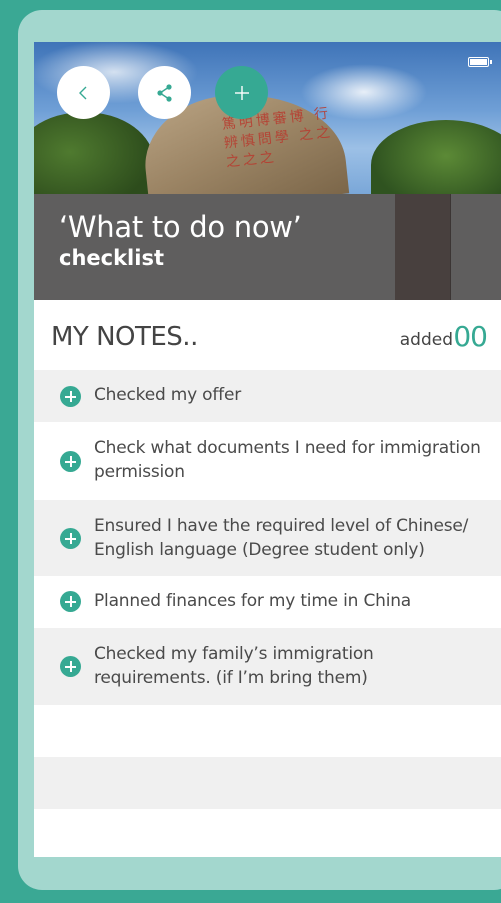 The height and width of the screenshot is (903, 501). Describe the element at coordinates (267, 396) in the screenshot. I see `list-item: Checked my offer` at that location.